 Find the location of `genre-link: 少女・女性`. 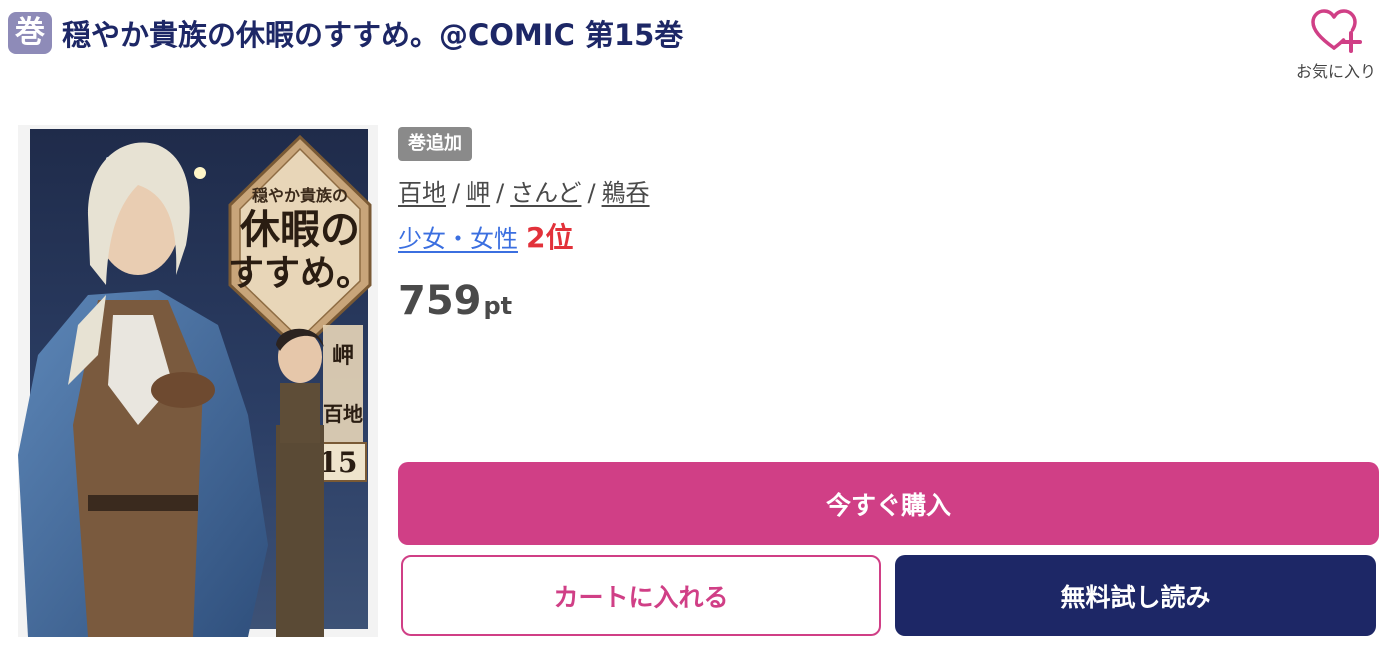

genre-link: 少女・女性 is located at coordinates (458, 239).